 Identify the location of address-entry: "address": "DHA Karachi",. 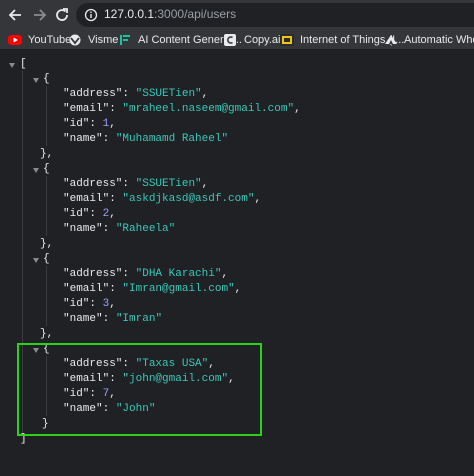
(146, 274).